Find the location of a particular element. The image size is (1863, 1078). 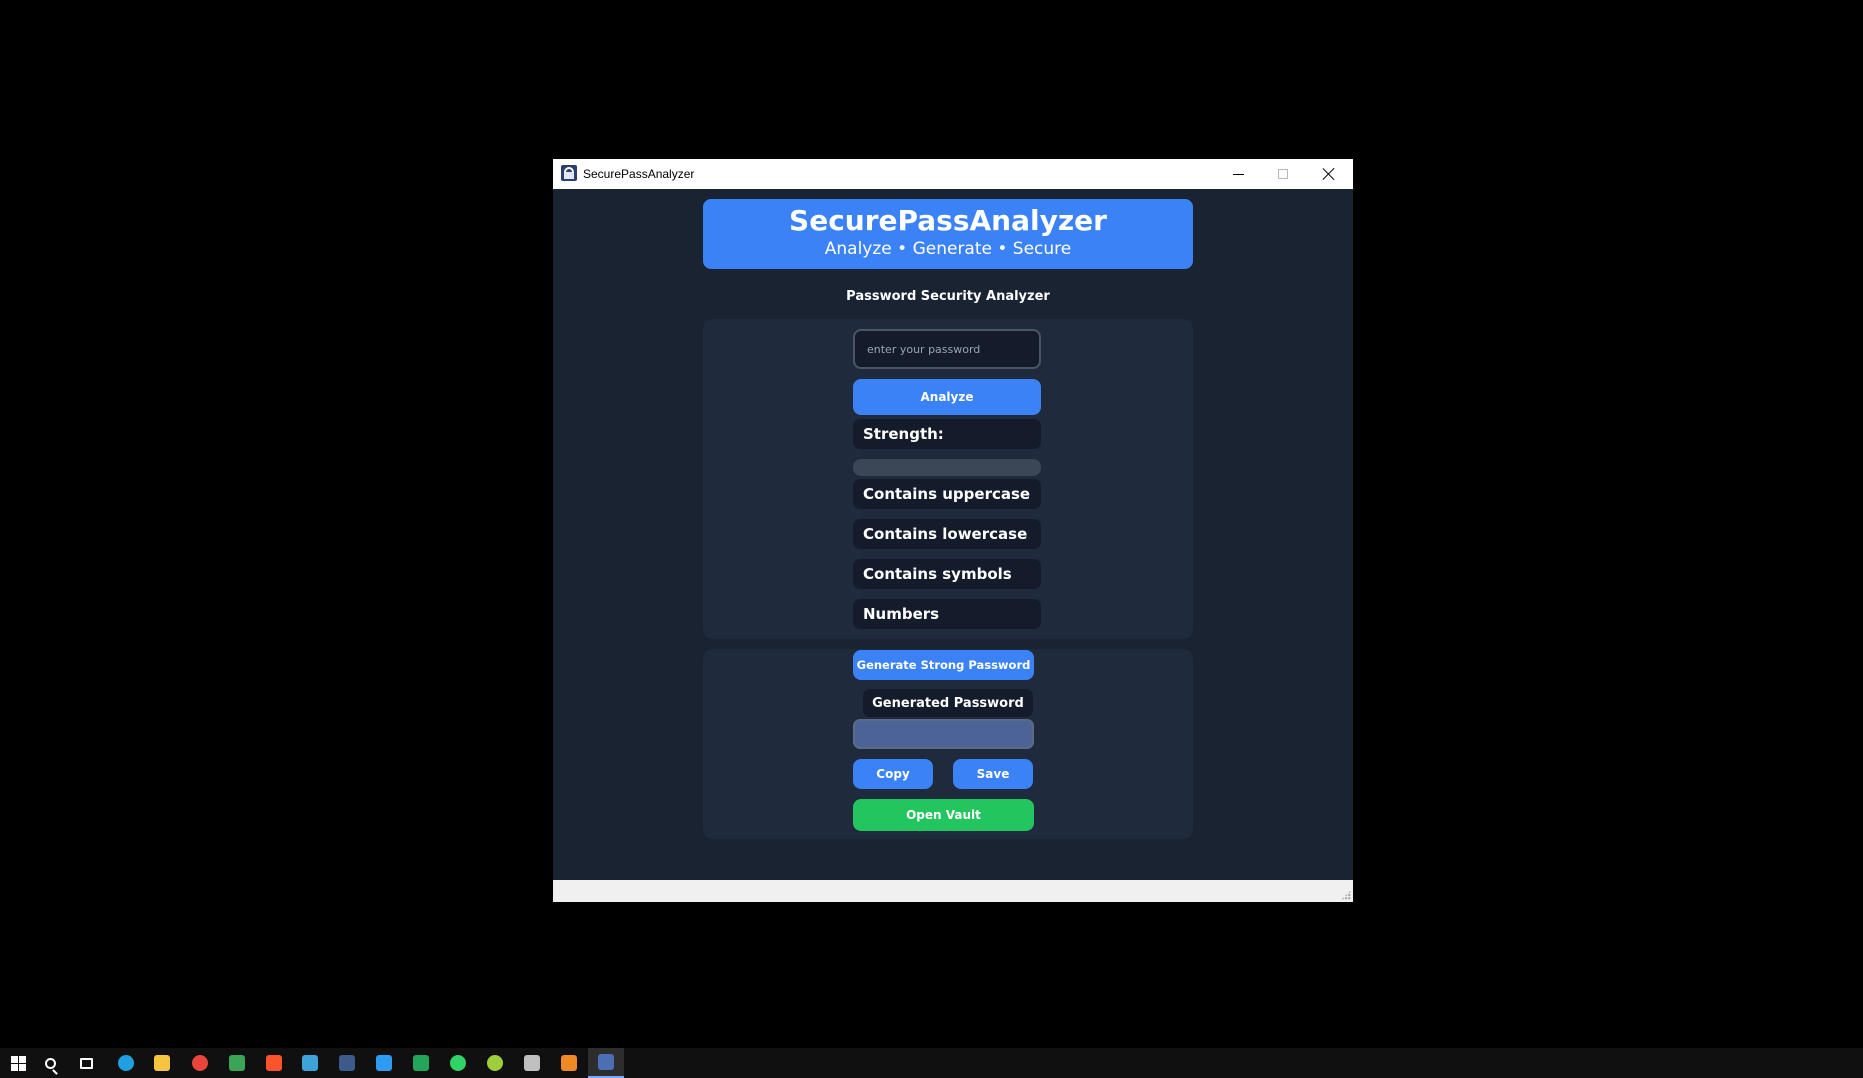

database-taskbar-button is located at coordinates (532, 1063).